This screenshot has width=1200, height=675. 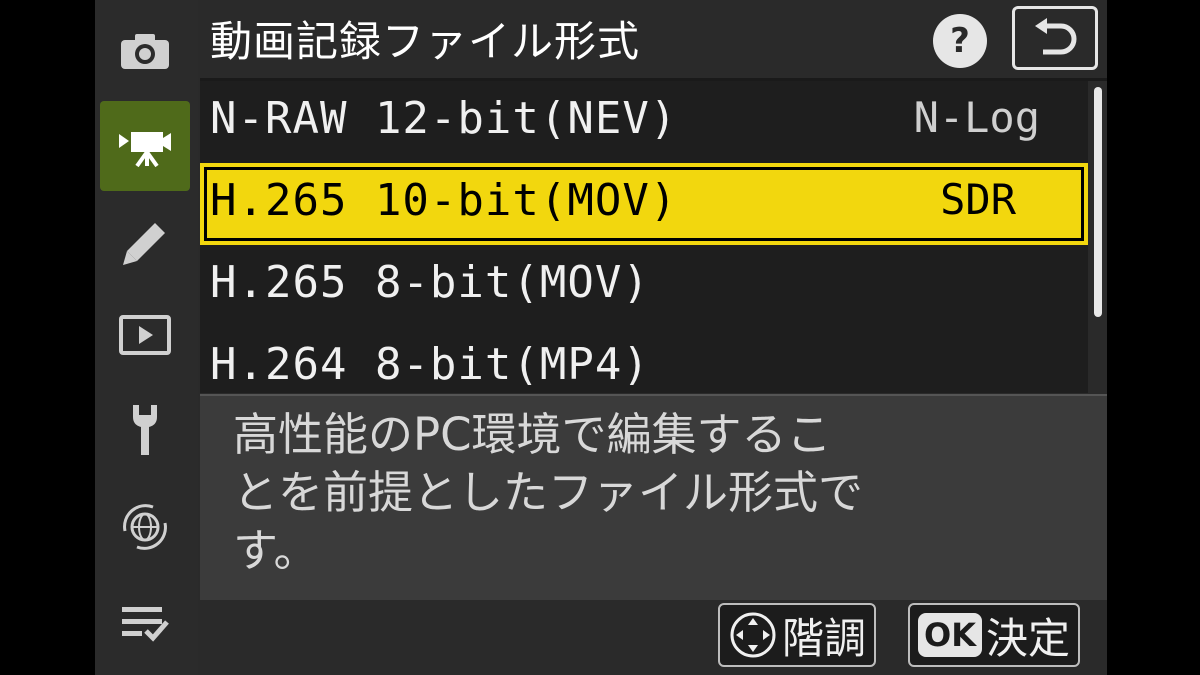 I want to click on option-row: H.264 8-bit(MP4), so click(x=644, y=360).